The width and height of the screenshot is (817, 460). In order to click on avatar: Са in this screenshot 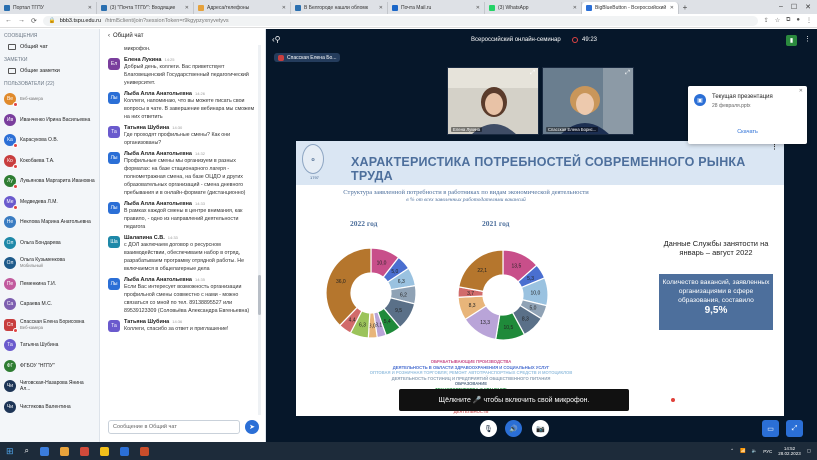, I will do `click(10, 304)`.